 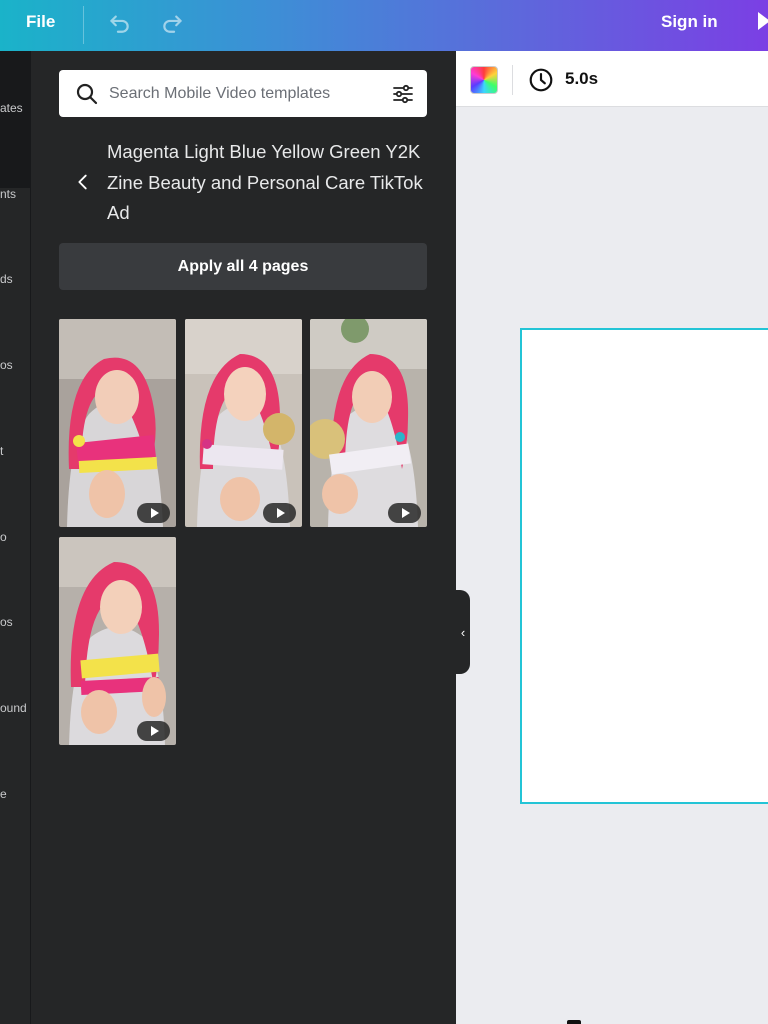 What do you see at coordinates (6, 279) in the screenshot?
I see `rail-item-uploads: ds` at bounding box center [6, 279].